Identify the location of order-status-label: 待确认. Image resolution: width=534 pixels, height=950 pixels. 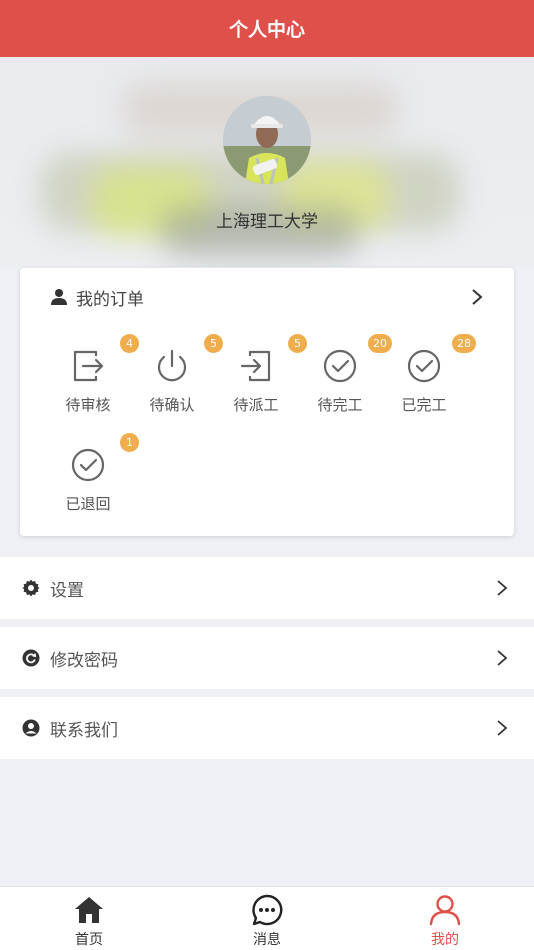
(172, 405).